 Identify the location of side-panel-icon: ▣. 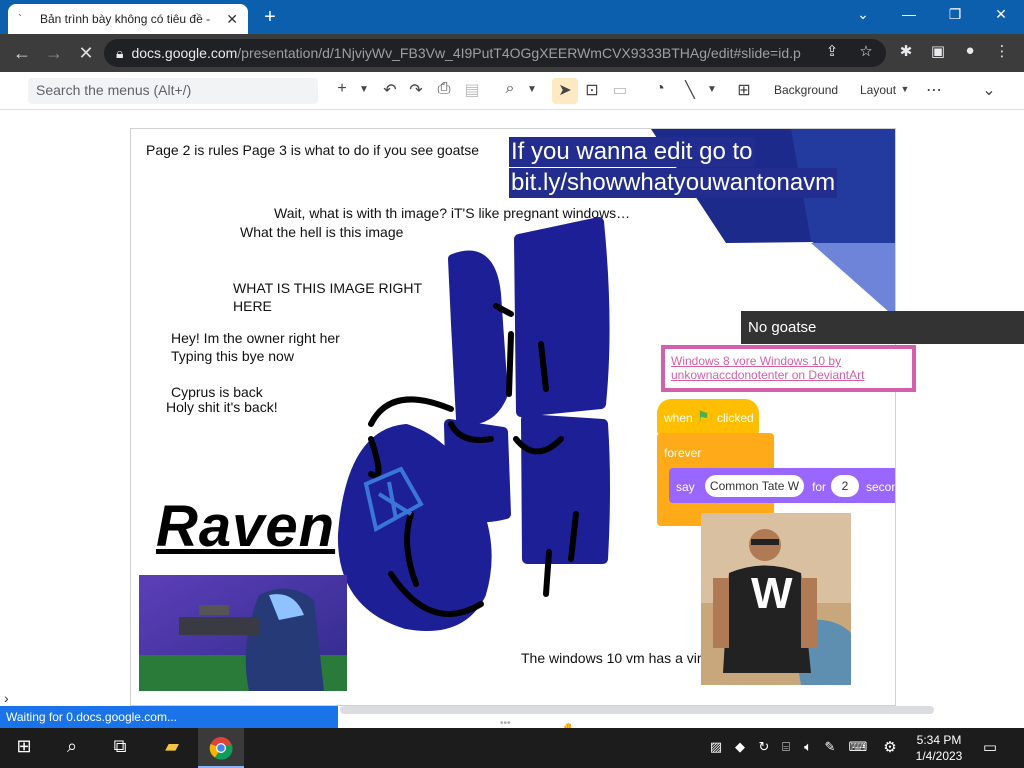
(938, 51).